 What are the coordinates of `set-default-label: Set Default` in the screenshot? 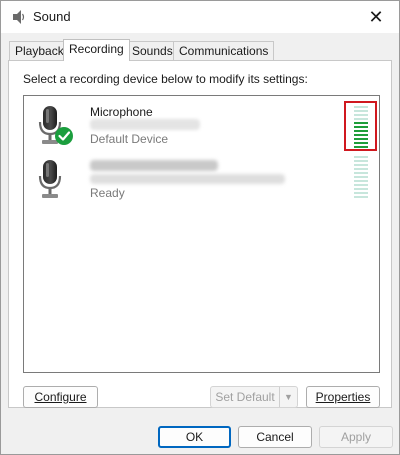 It's located at (245, 397).